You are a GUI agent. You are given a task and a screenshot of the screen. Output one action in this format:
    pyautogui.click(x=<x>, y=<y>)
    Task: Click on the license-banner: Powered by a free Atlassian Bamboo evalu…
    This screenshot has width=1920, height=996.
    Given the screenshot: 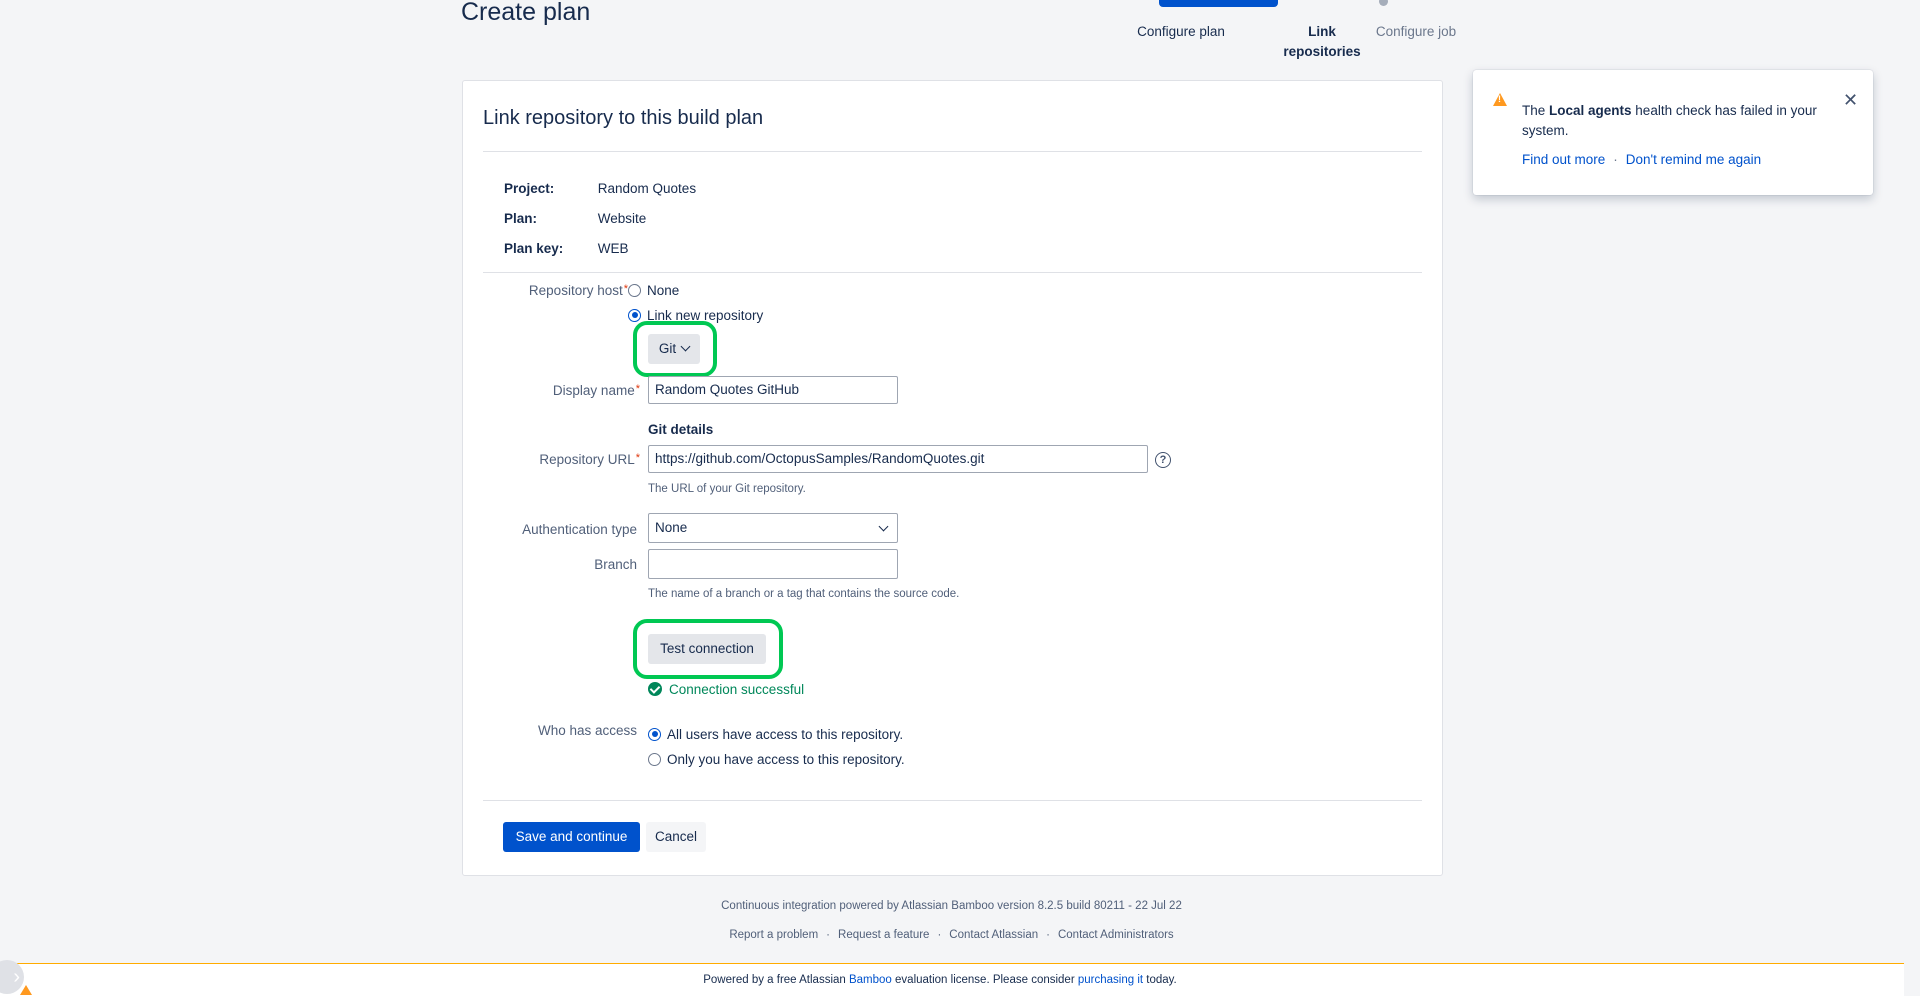 What is the action you would take?
    pyautogui.click(x=952, y=979)
    